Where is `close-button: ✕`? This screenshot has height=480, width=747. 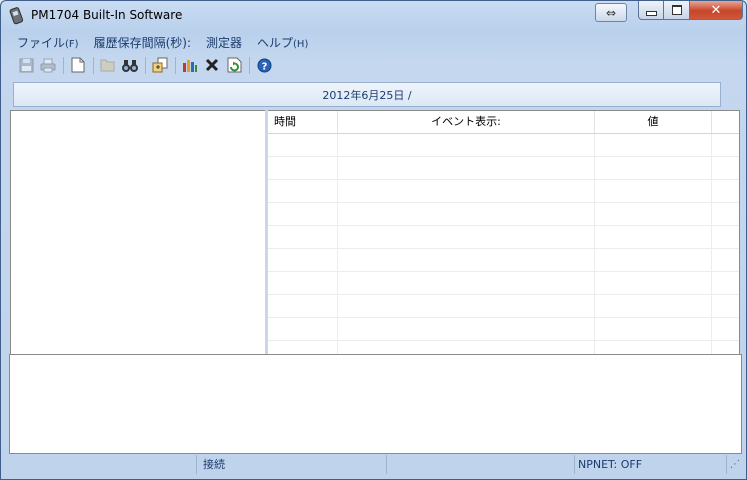
close-button: ✕ is located at coordinates (716, 10).